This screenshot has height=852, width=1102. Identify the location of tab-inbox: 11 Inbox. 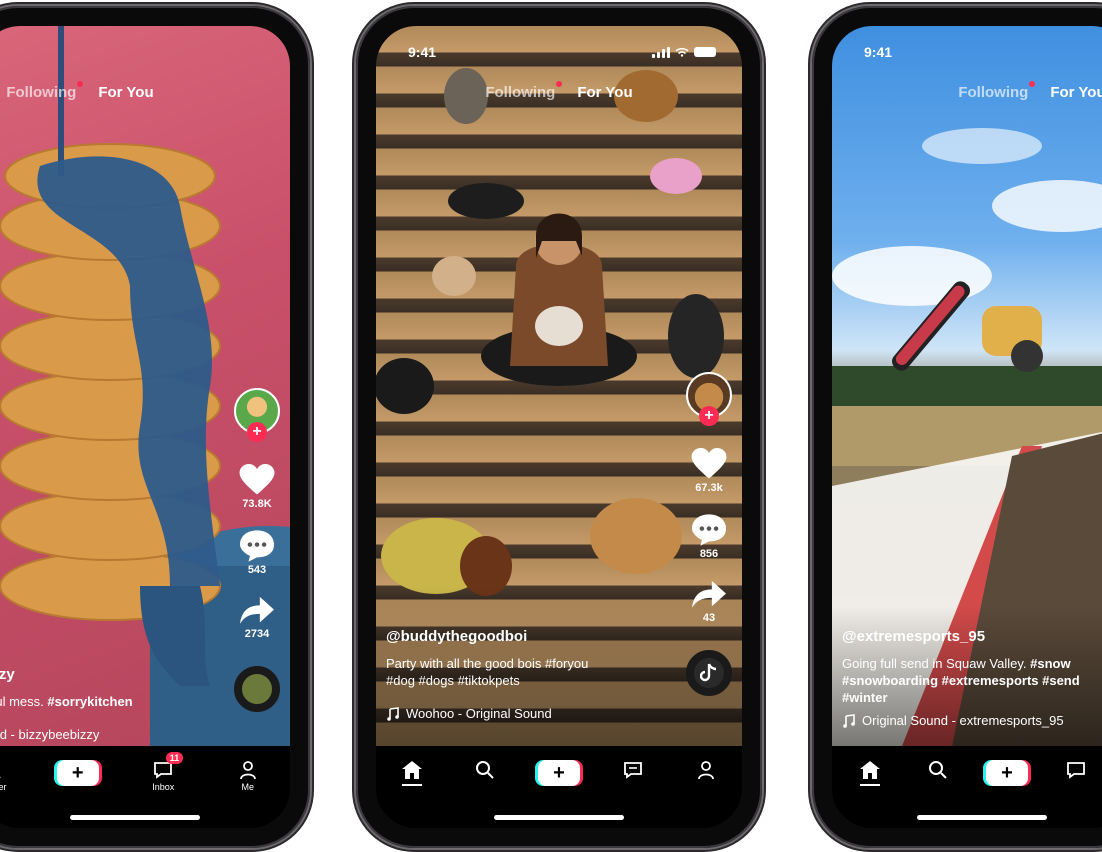
(163, 772).